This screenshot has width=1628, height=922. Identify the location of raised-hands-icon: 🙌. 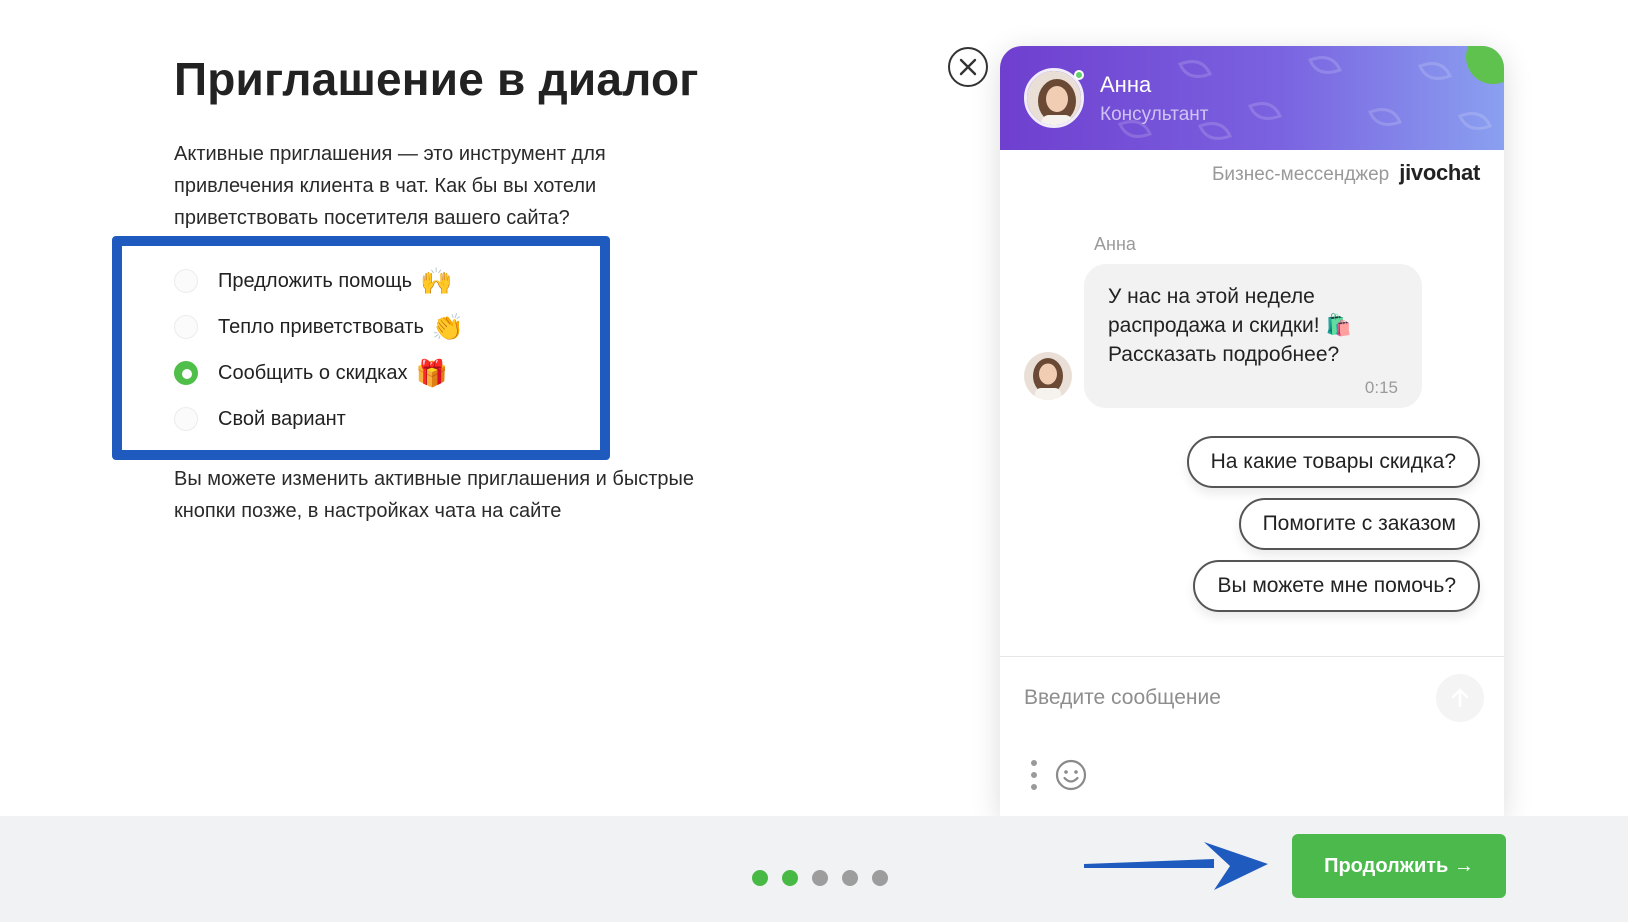
(436, 281).